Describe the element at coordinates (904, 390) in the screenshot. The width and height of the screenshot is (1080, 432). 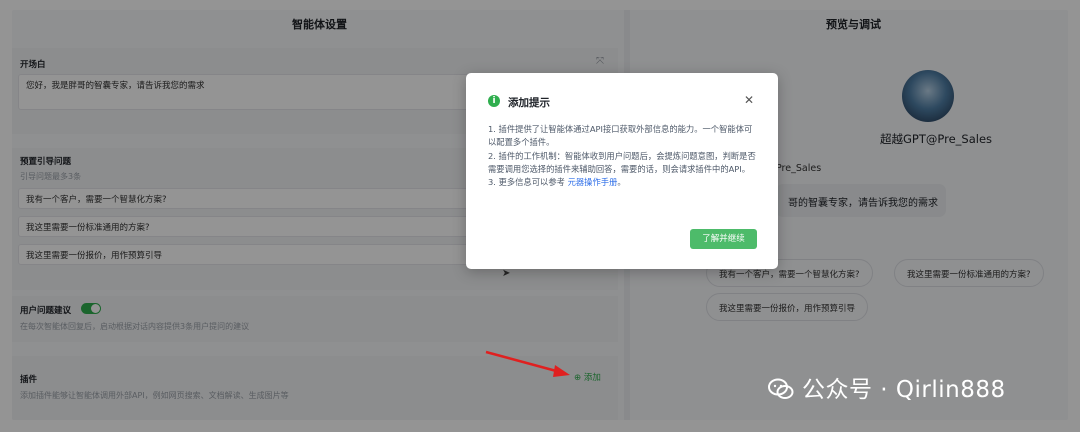
I see `watermark-text: 公众号 · Qirlin888` at that location.